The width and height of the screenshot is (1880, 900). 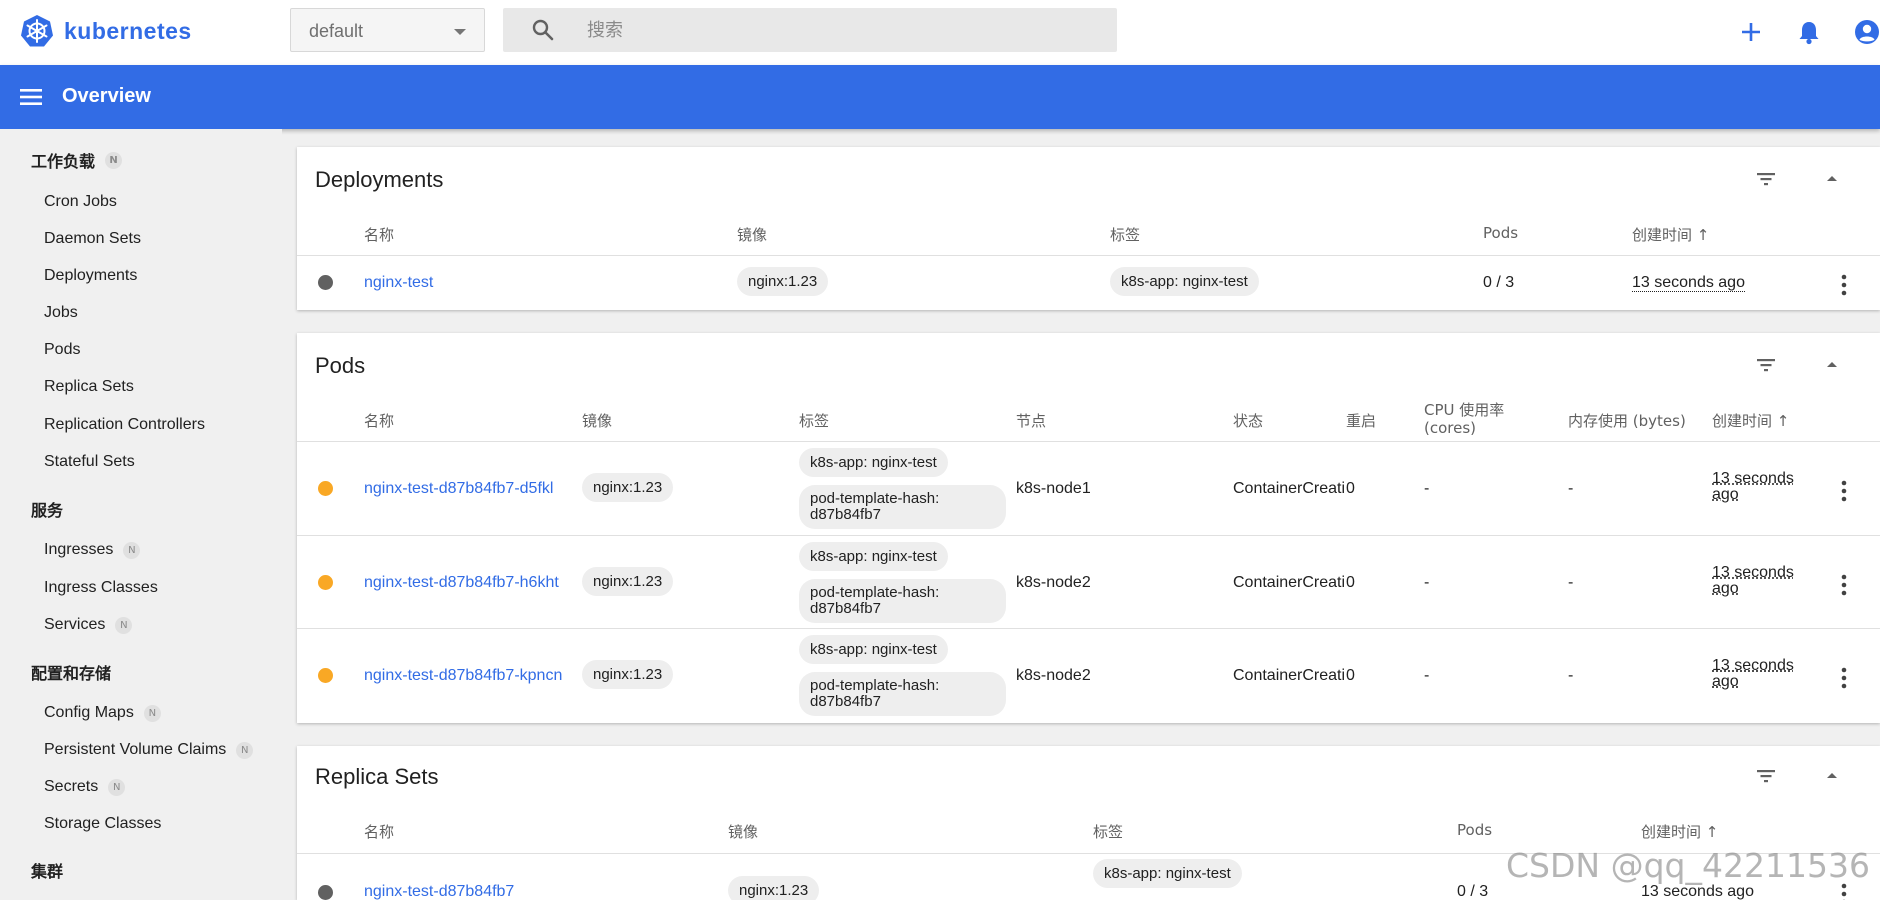 I want to click on sidebar-item-cron-jobs: Cron Jobs, so click(x=80, y=202).